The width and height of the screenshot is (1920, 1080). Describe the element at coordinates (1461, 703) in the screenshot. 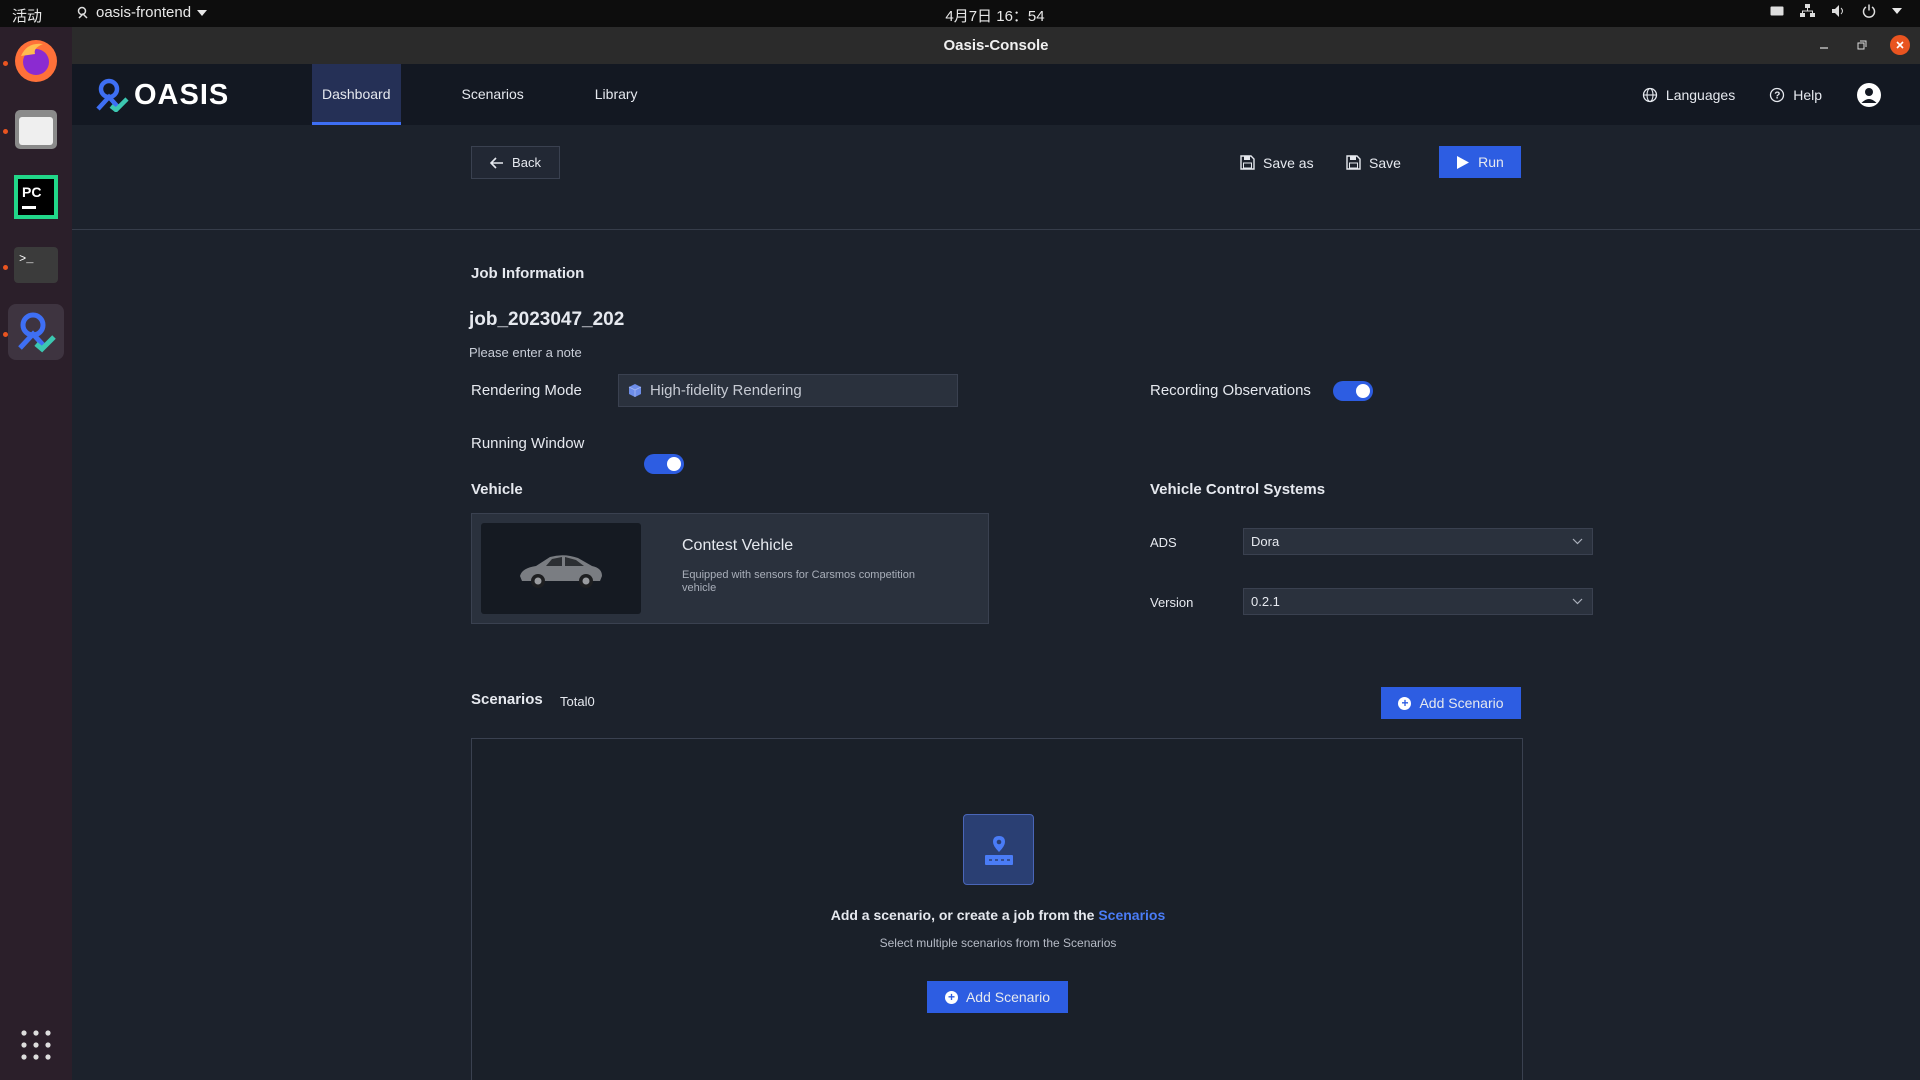

I see `add-scenario-label: Add Scenario` at that location.